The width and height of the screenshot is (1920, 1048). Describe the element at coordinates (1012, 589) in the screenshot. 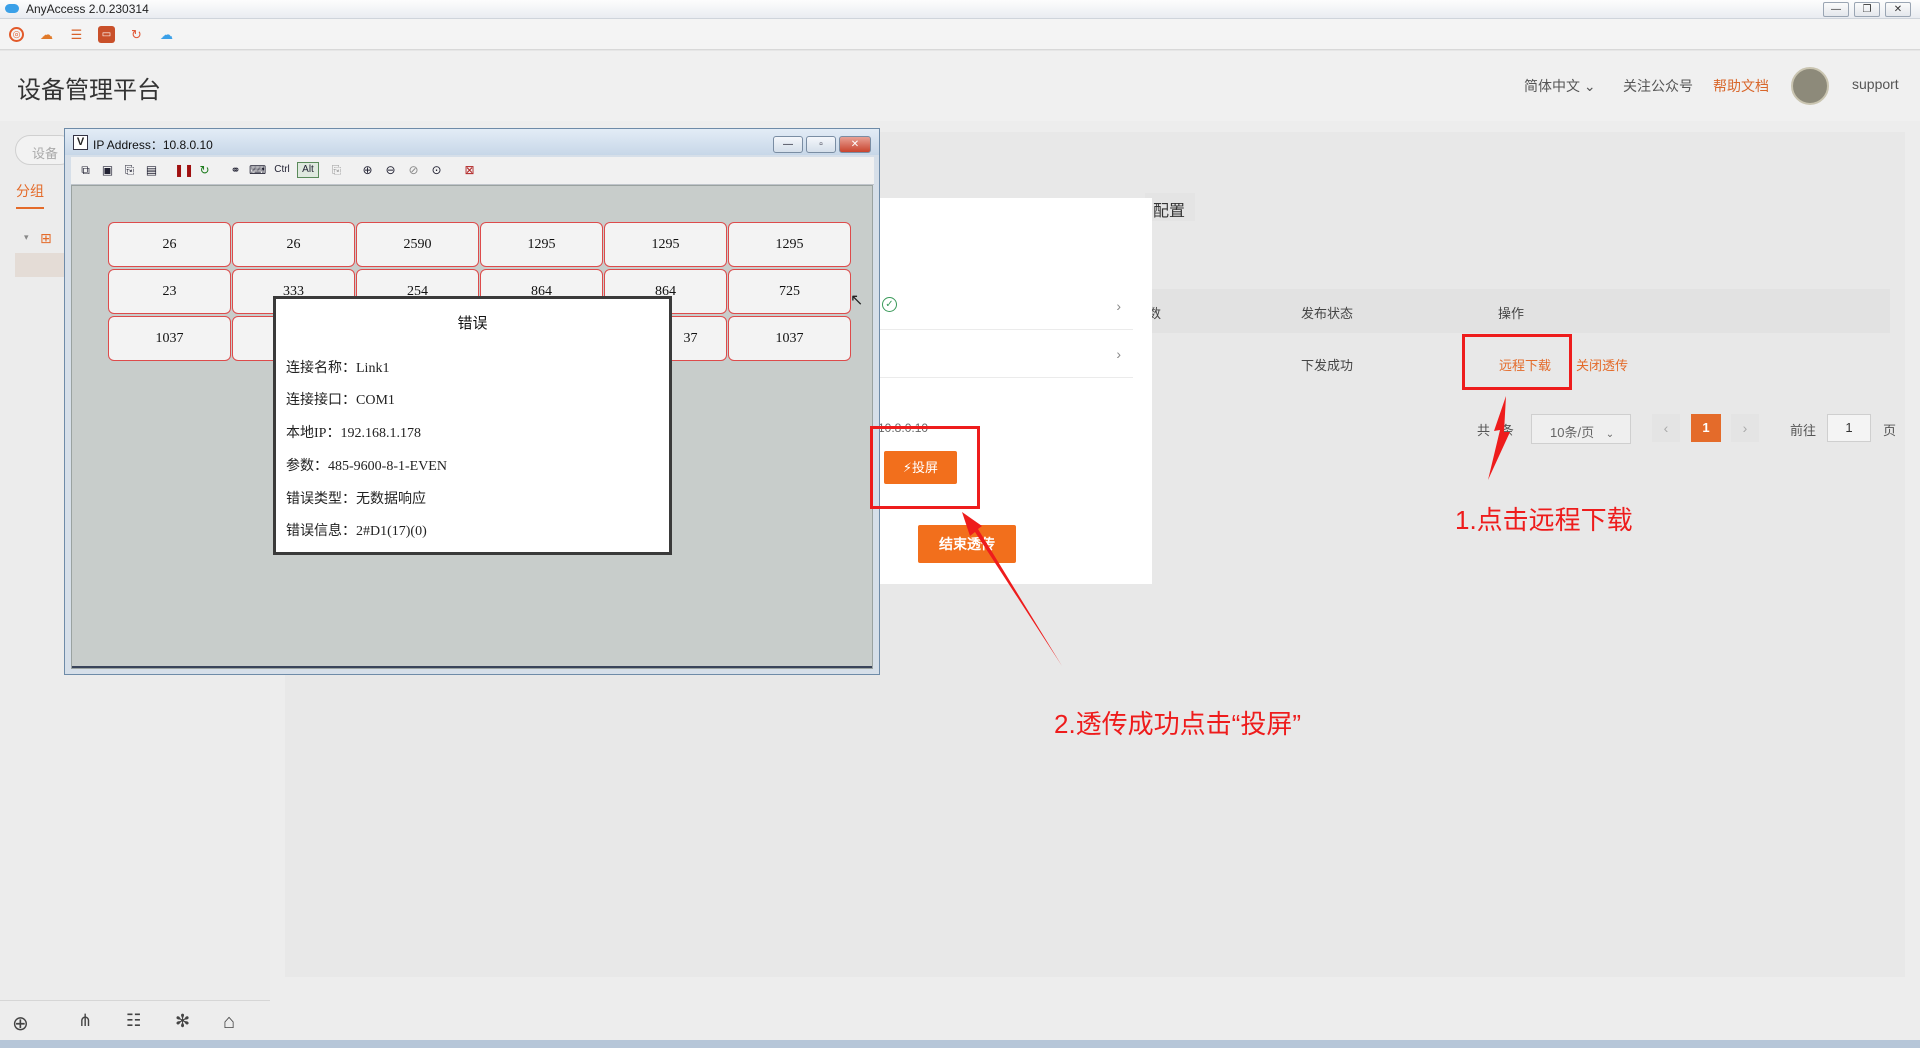

I see `arrow-to-cast` at that location.